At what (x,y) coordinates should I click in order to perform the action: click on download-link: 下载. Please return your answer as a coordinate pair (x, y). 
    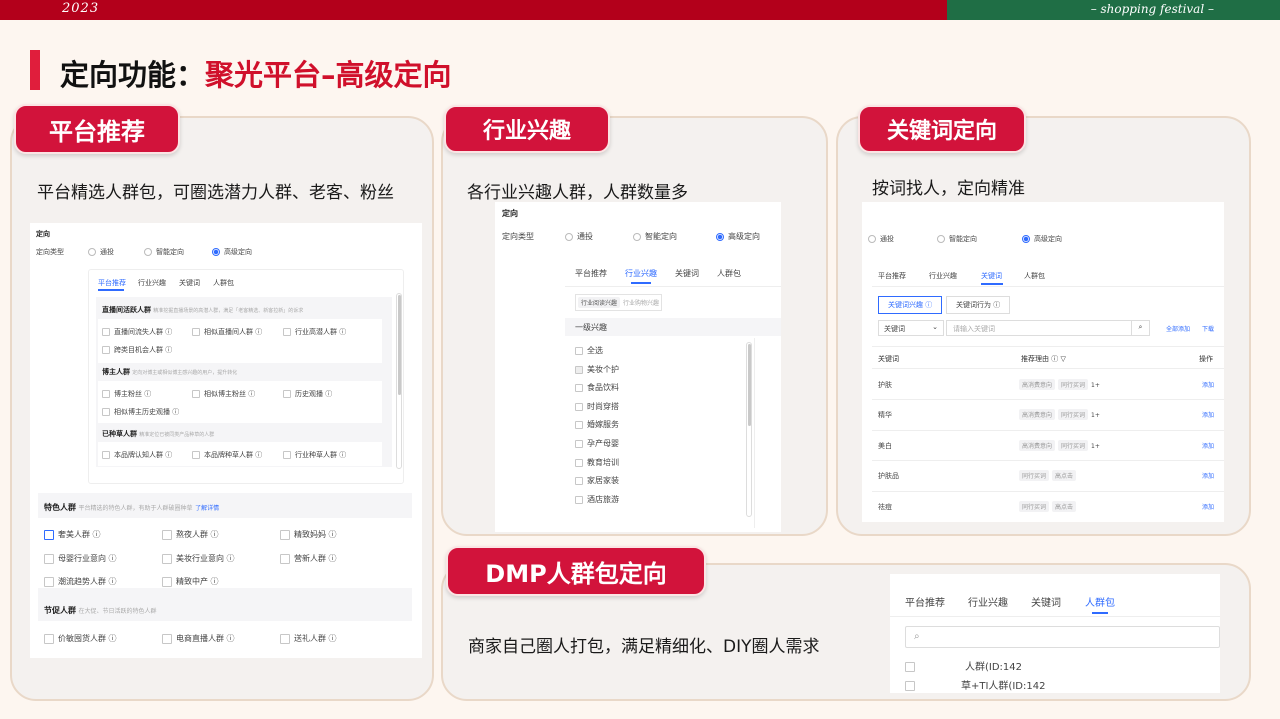
    Looking at the image, I should click on (1208, 328).